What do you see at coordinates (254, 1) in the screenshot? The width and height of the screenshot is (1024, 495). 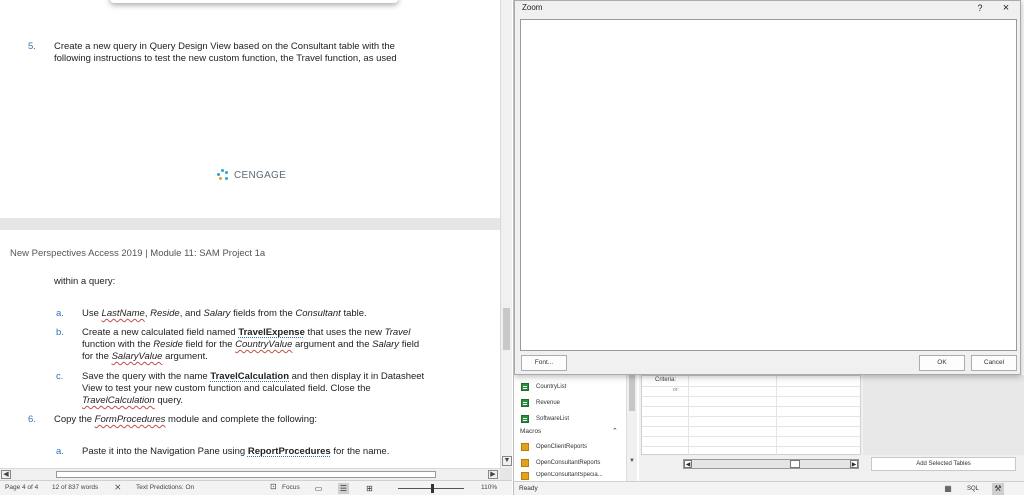 I see `floating-panel-edge` at bounding box center [254, 1].